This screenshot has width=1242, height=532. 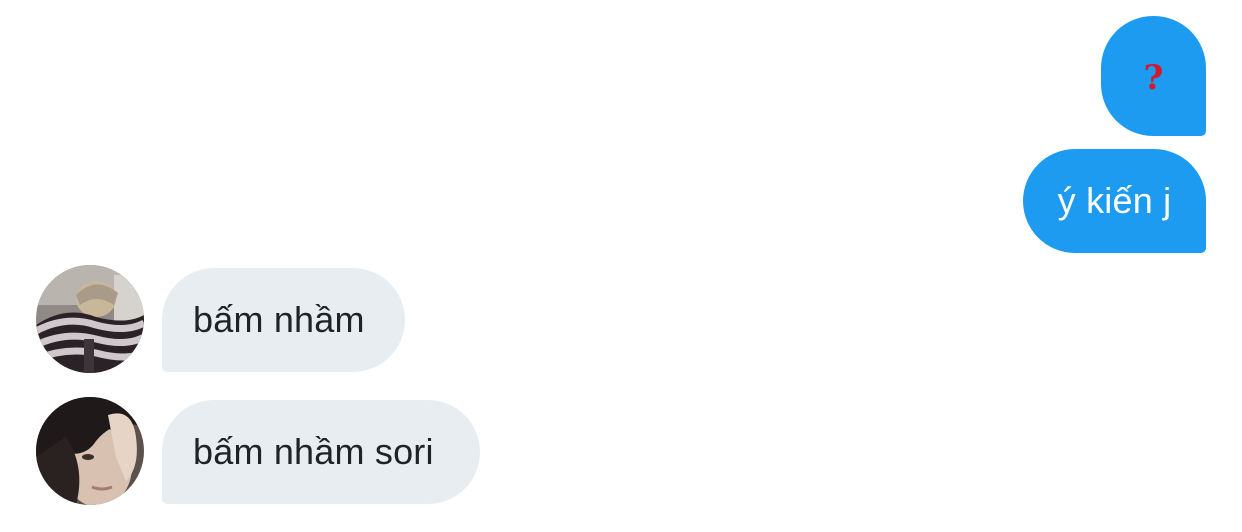 What do you see at coordinates (279, 319) in the screenshot?
I see `message-text: bấm nhầm` at bounding box center [279, 319].